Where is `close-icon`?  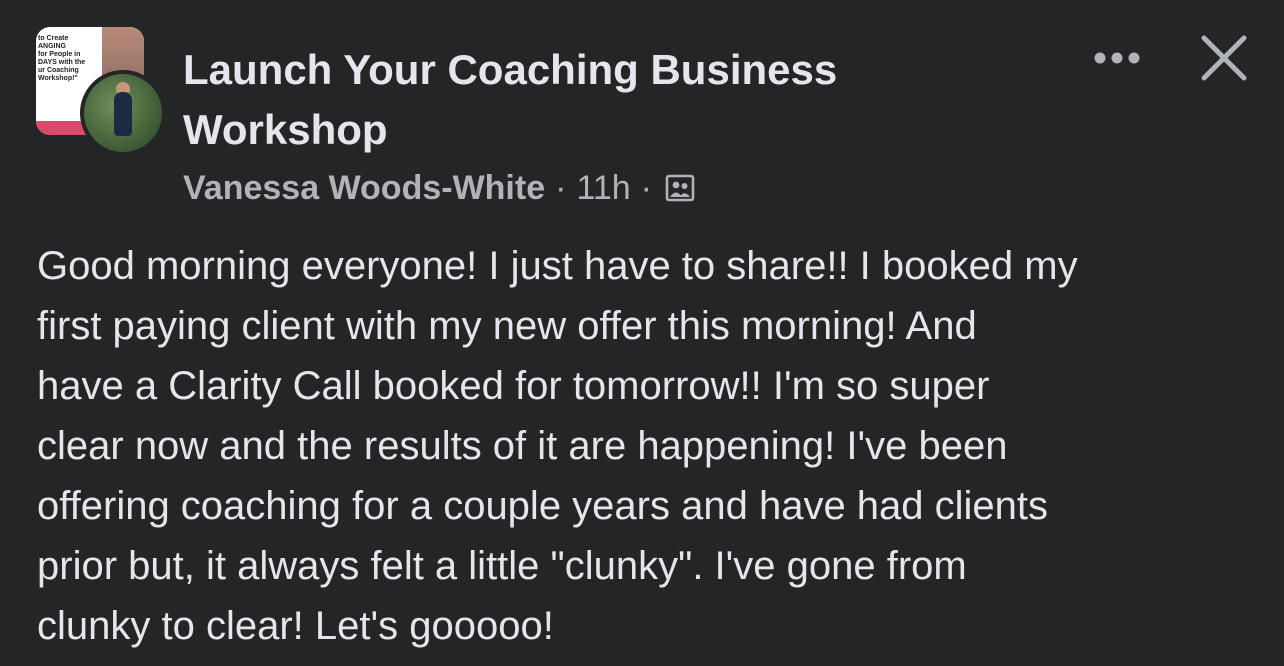
close-icon is located at coordinates (1224, 58).